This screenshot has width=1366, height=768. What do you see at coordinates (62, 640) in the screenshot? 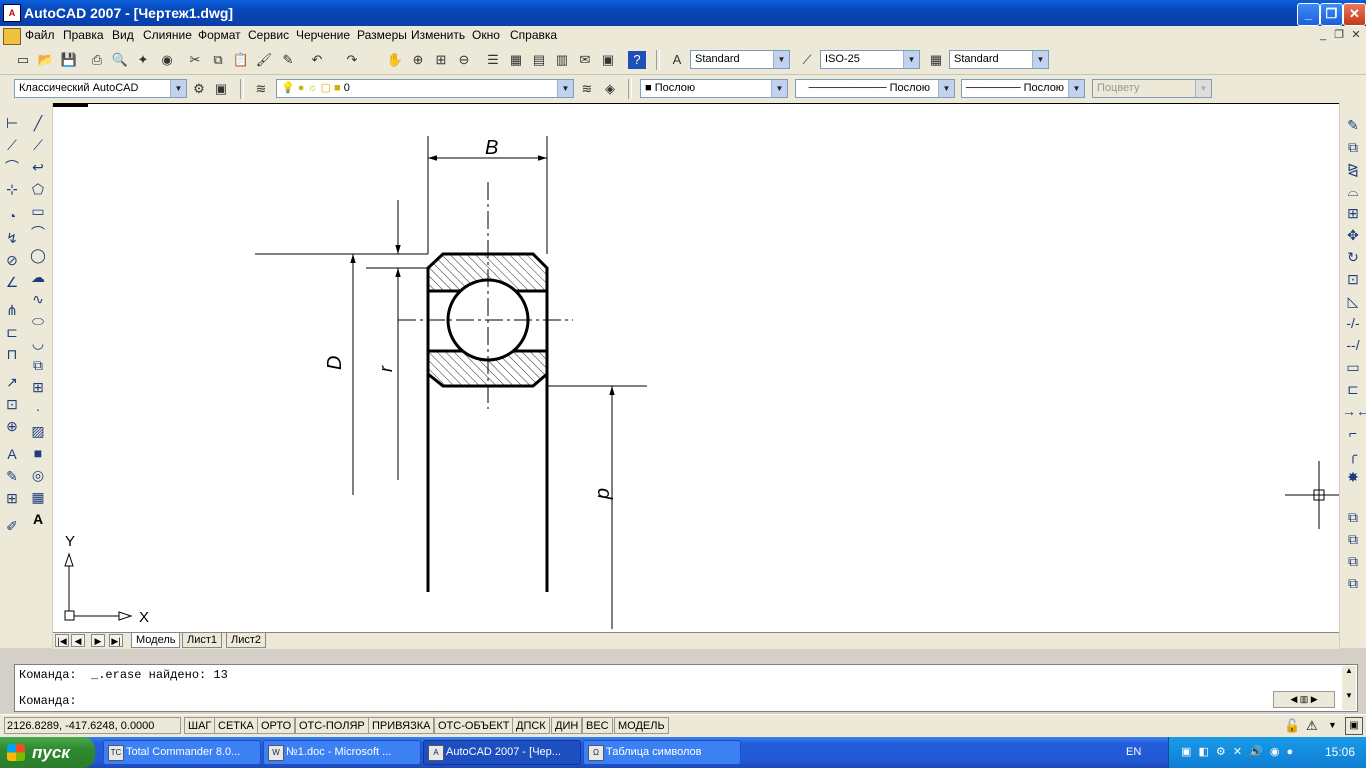
I see `first-tab-button: |◀` at bounding box center [62, 640].